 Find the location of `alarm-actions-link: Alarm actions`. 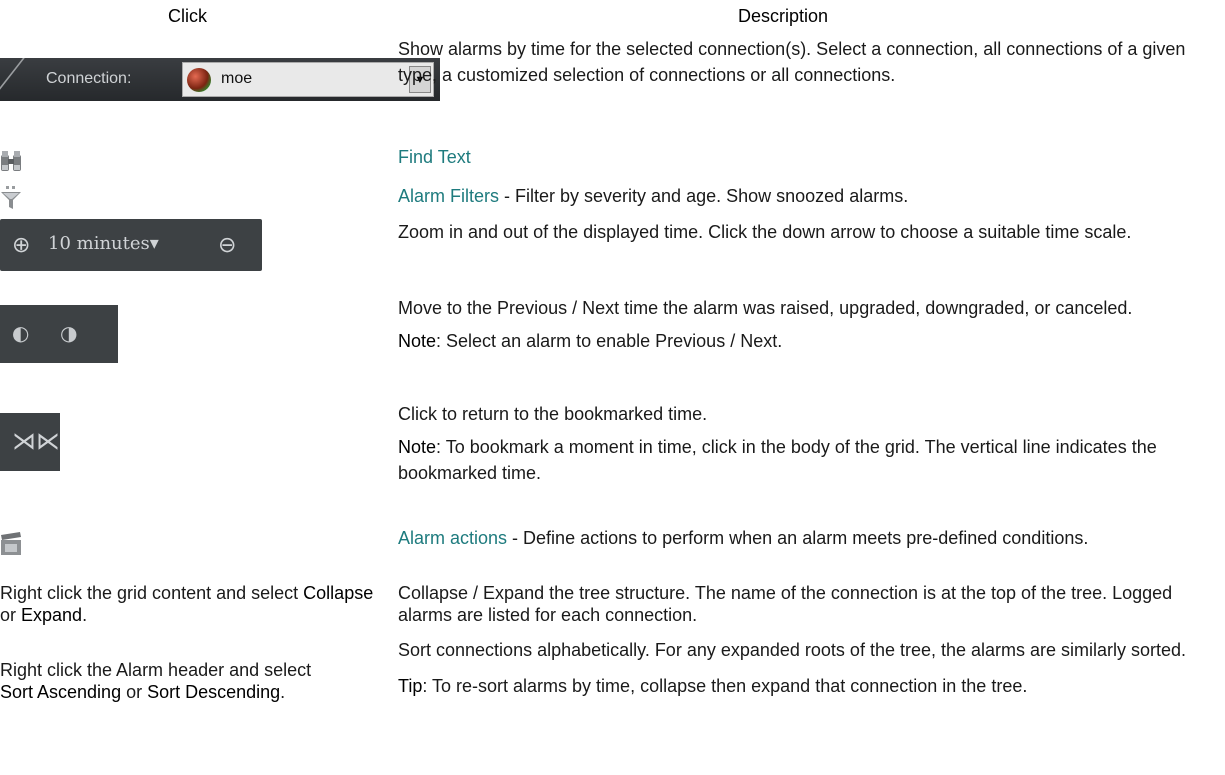

alarm-actions-link: Alarm actions is located at coordinates (452, 538).